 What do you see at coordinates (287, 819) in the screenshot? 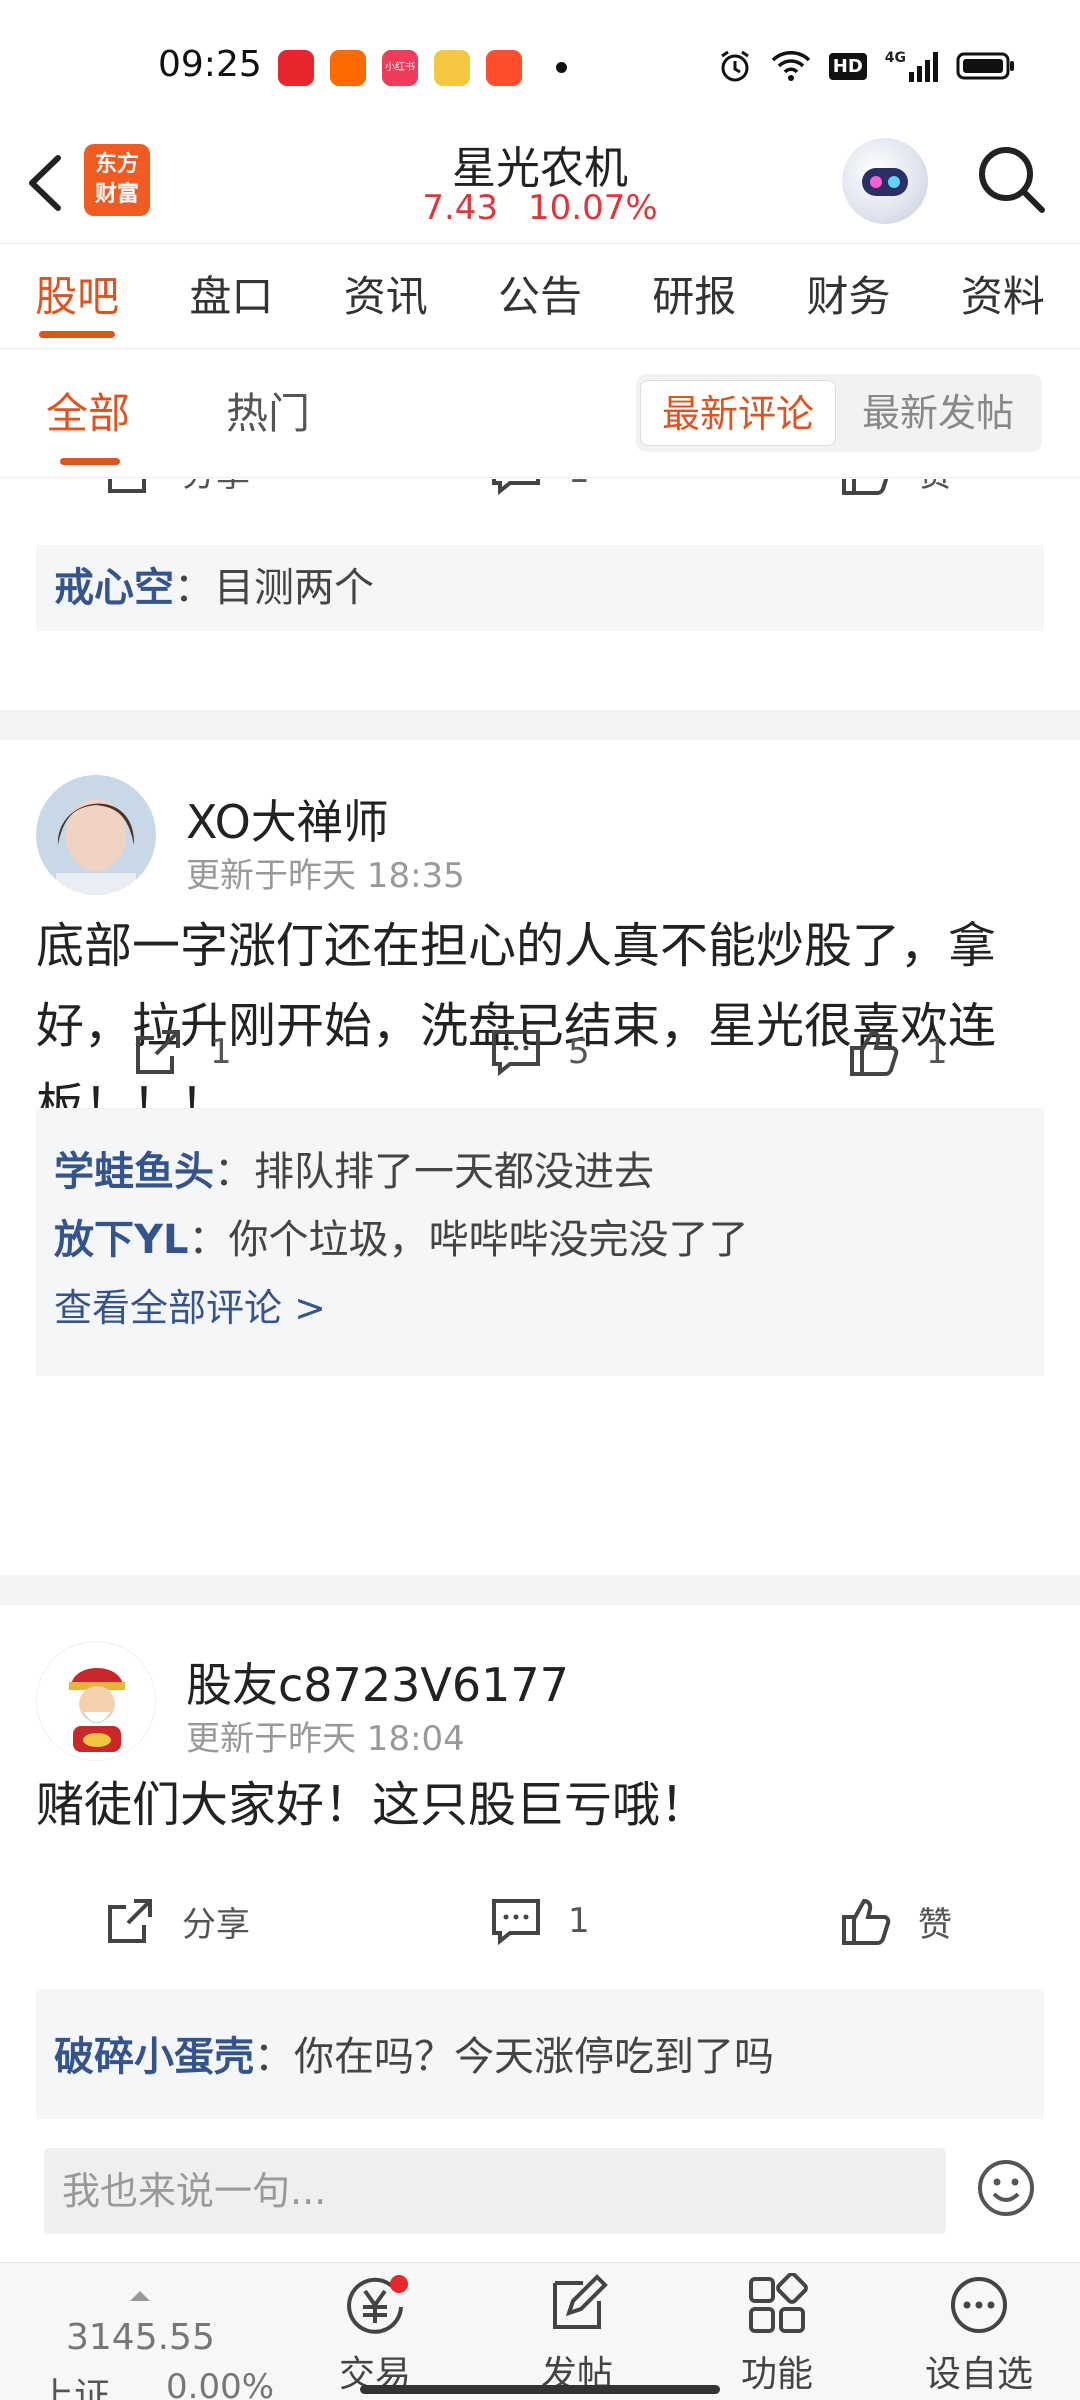
I see `author-name: XO大禅师` at bounding box center [287, 819].